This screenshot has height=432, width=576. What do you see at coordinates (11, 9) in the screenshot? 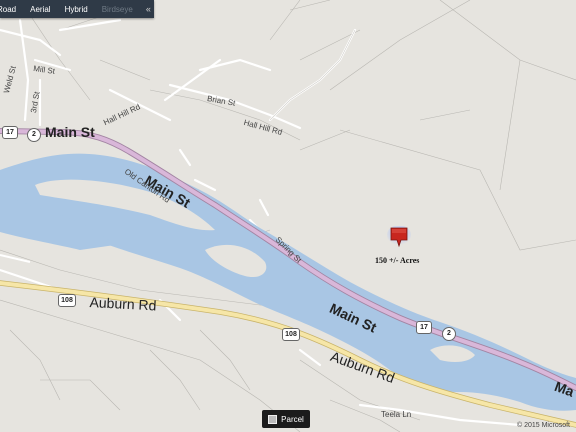
I see `map-type-road: Road` at bounding box center [11, 9].